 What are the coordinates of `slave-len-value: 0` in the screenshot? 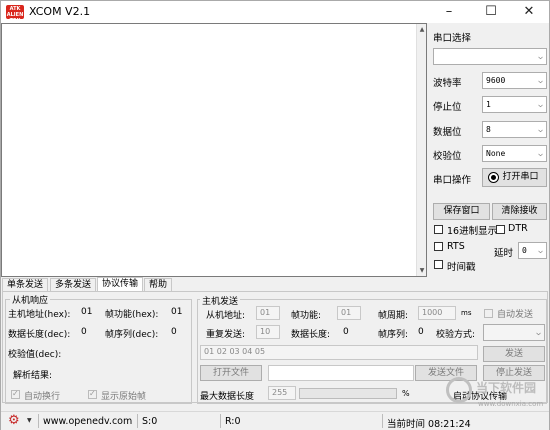 It's located at (84, 332).